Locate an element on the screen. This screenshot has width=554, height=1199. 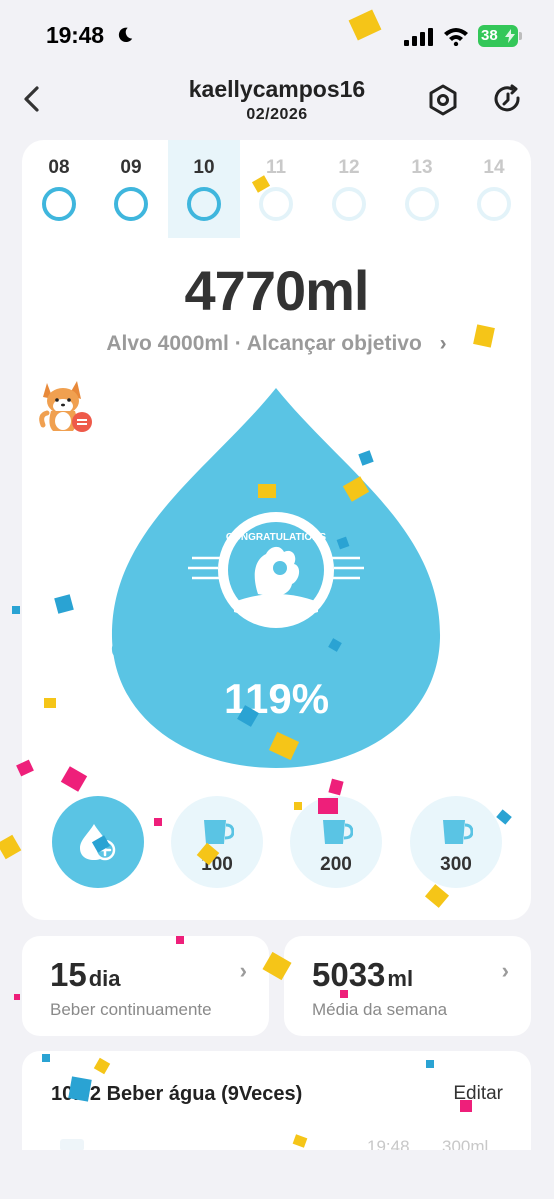
add-200ml-button: 200 is located at coordinates (336, 842).